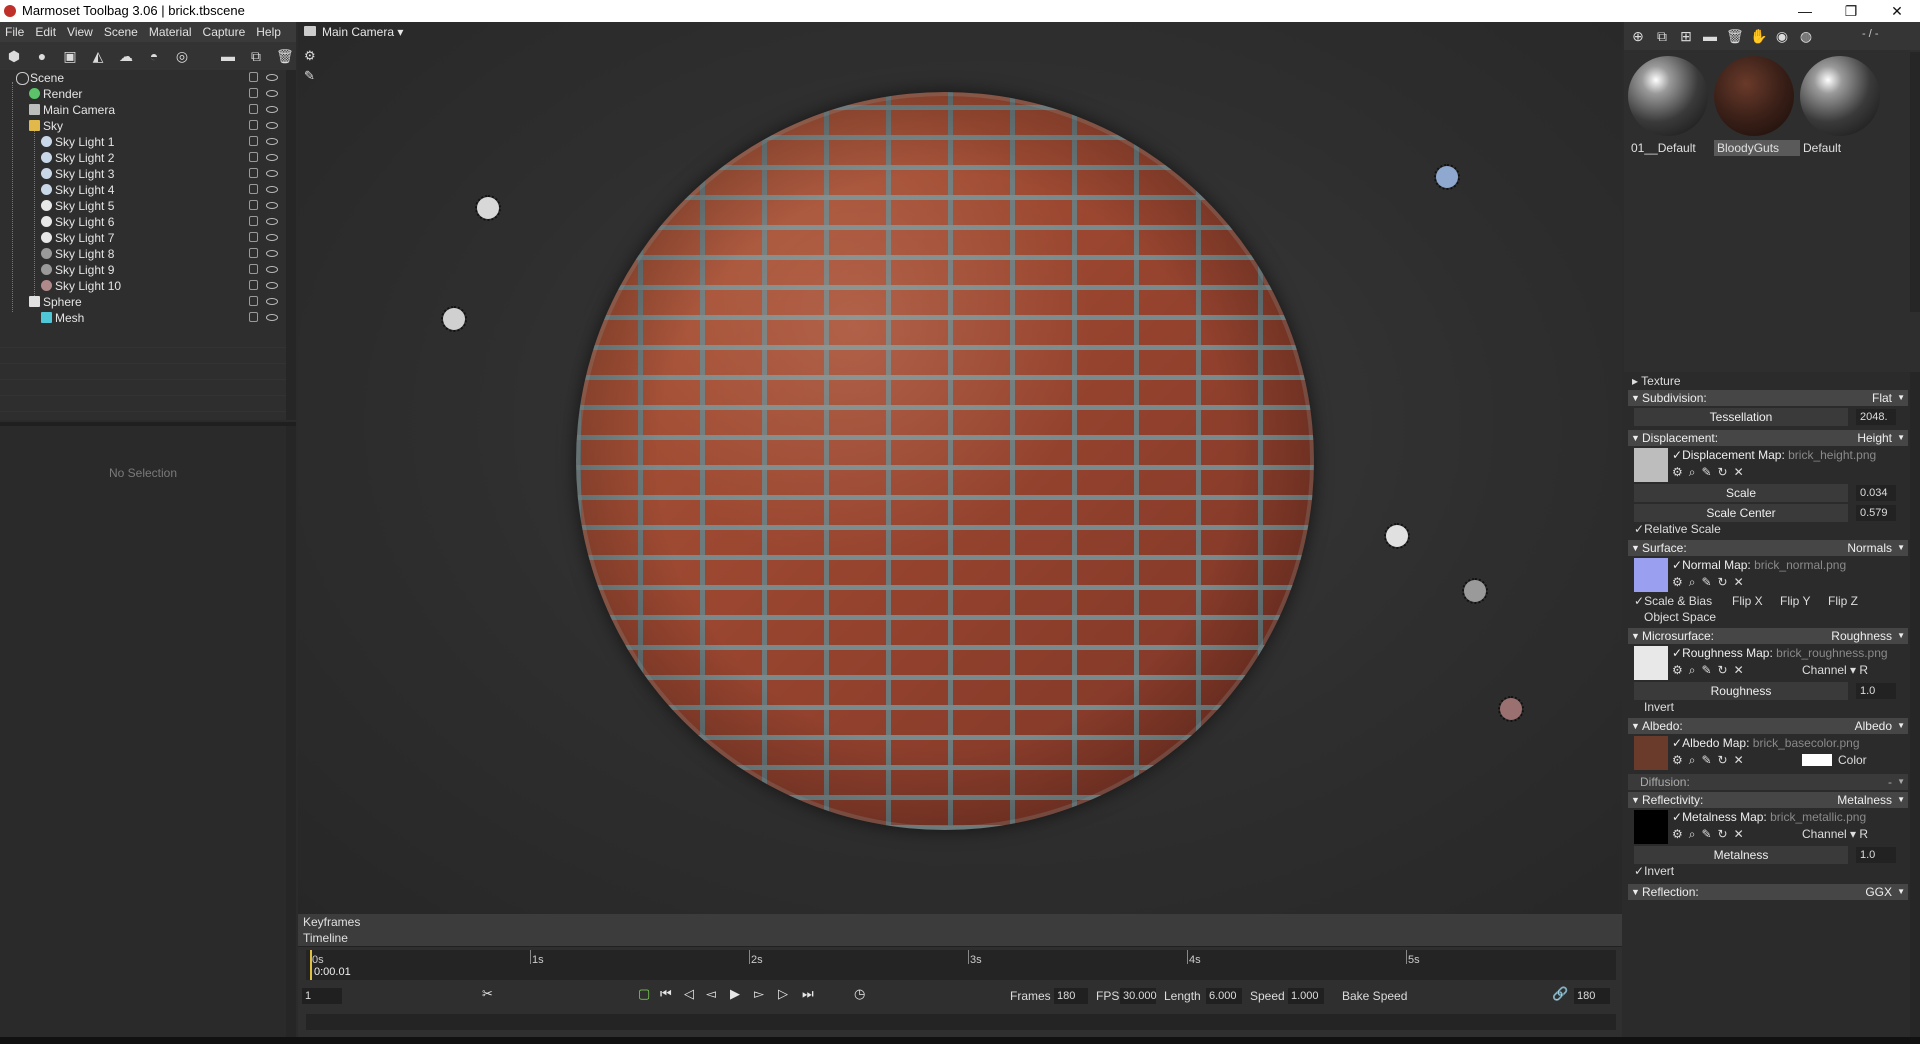 This screenshot has height=1044, width=1920. Describe the element at coordinates (1882, 398) in the screenshot. I see `subdivision-mode: Flat` at that location.